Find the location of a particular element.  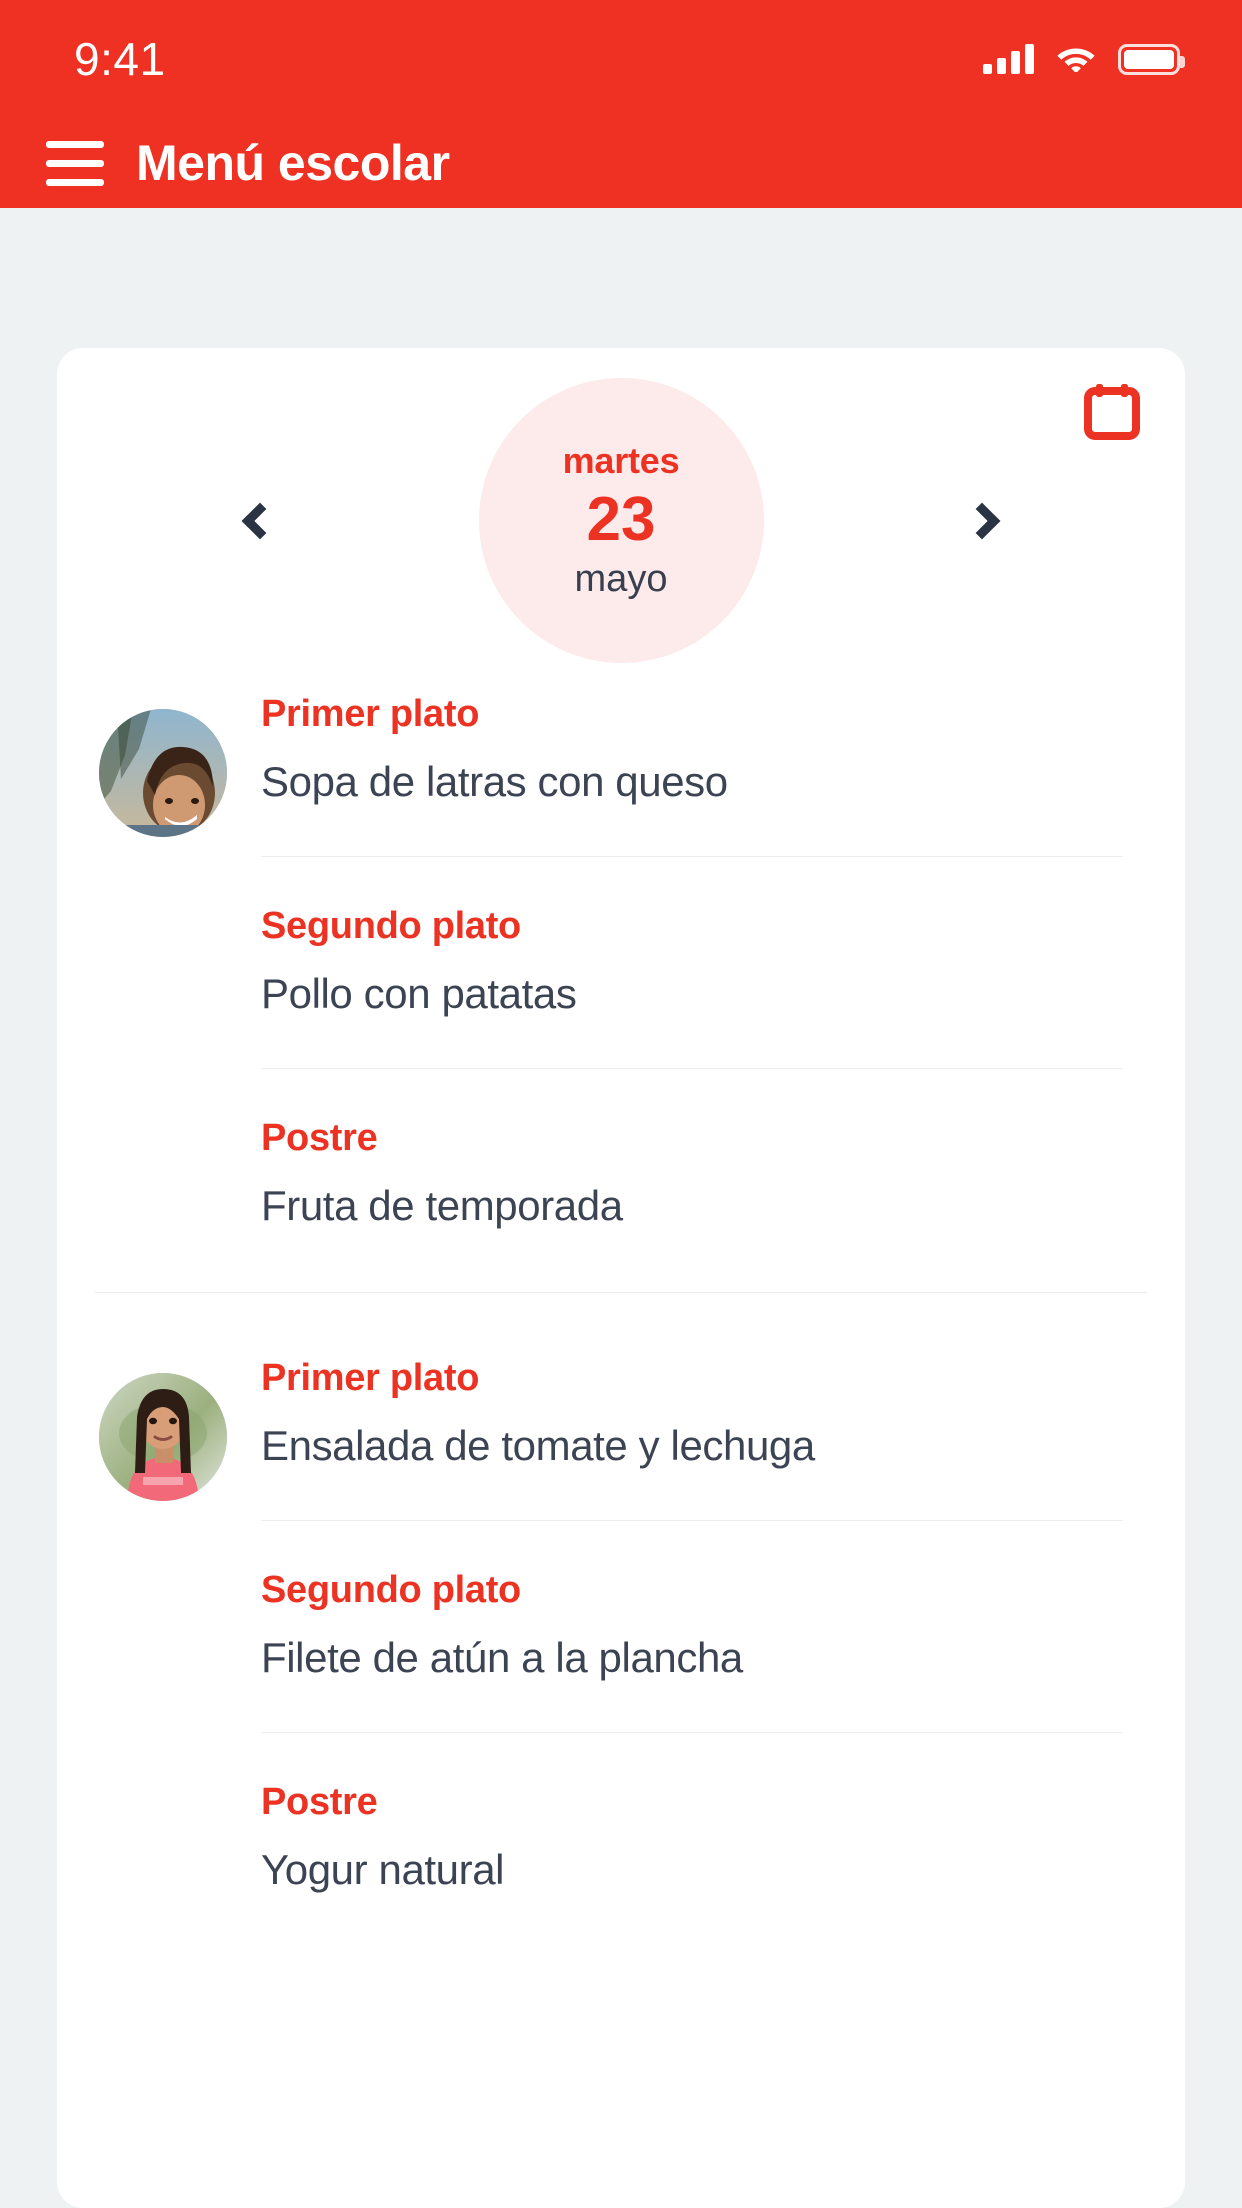

hamburger-menu-icon is located at coordinates (75, 163).